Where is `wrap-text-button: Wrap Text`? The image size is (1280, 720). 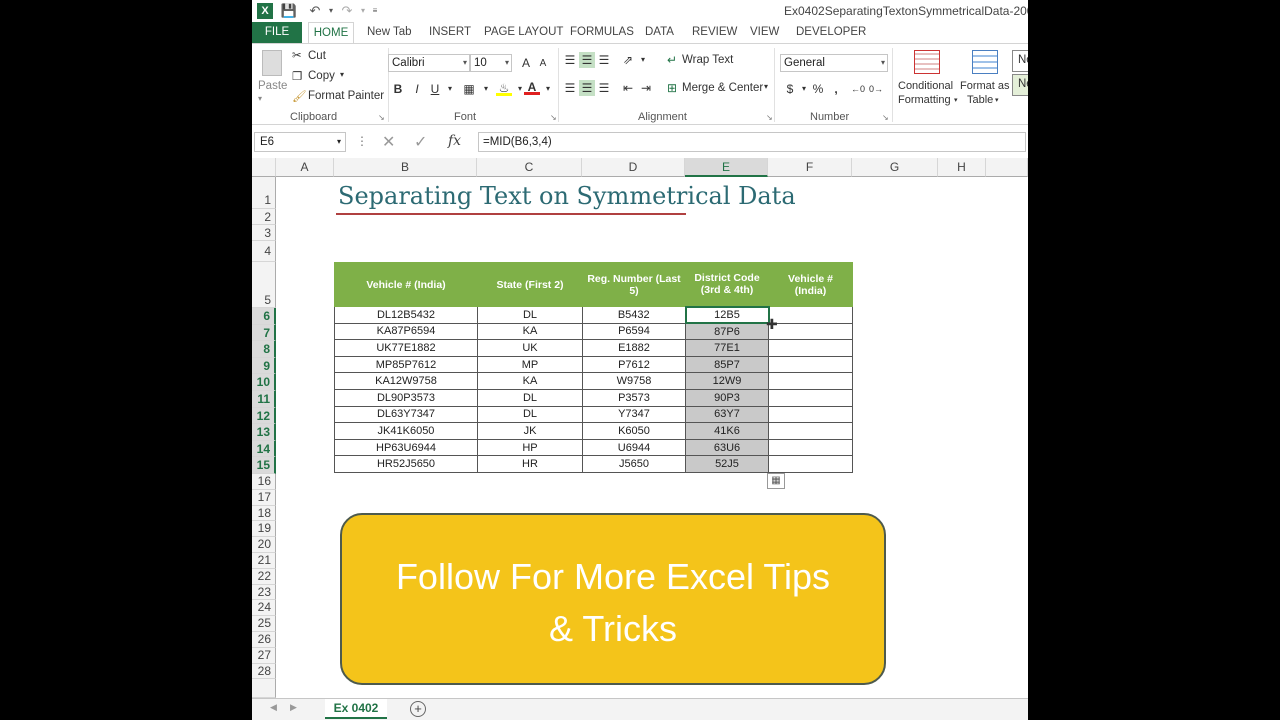
wrap-text-button: Wrap Text is located at coordinates (707, 60).